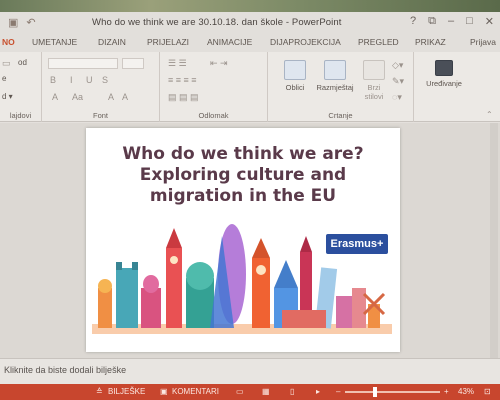 The width and height of the screenshot is (500, 400). Describe the element at coordinates (55, 97) in the screenshot. I see `font-color-button: A` at that location.